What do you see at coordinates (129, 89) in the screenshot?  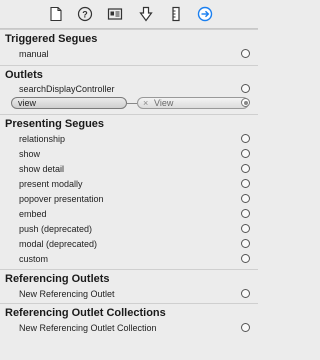 I see `outlet-row: searchDisplayController` at bounding box center [129, 89].